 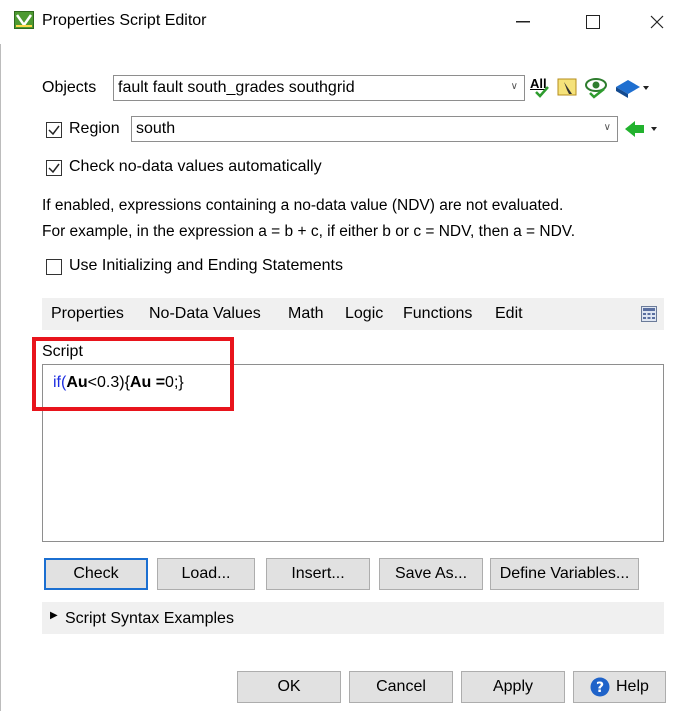 What do you see at coordinates (149, 618) in the screenshot?
I see `script-syntax-examples-label: Script Syntax Examples` at bounding box center [149, 618].